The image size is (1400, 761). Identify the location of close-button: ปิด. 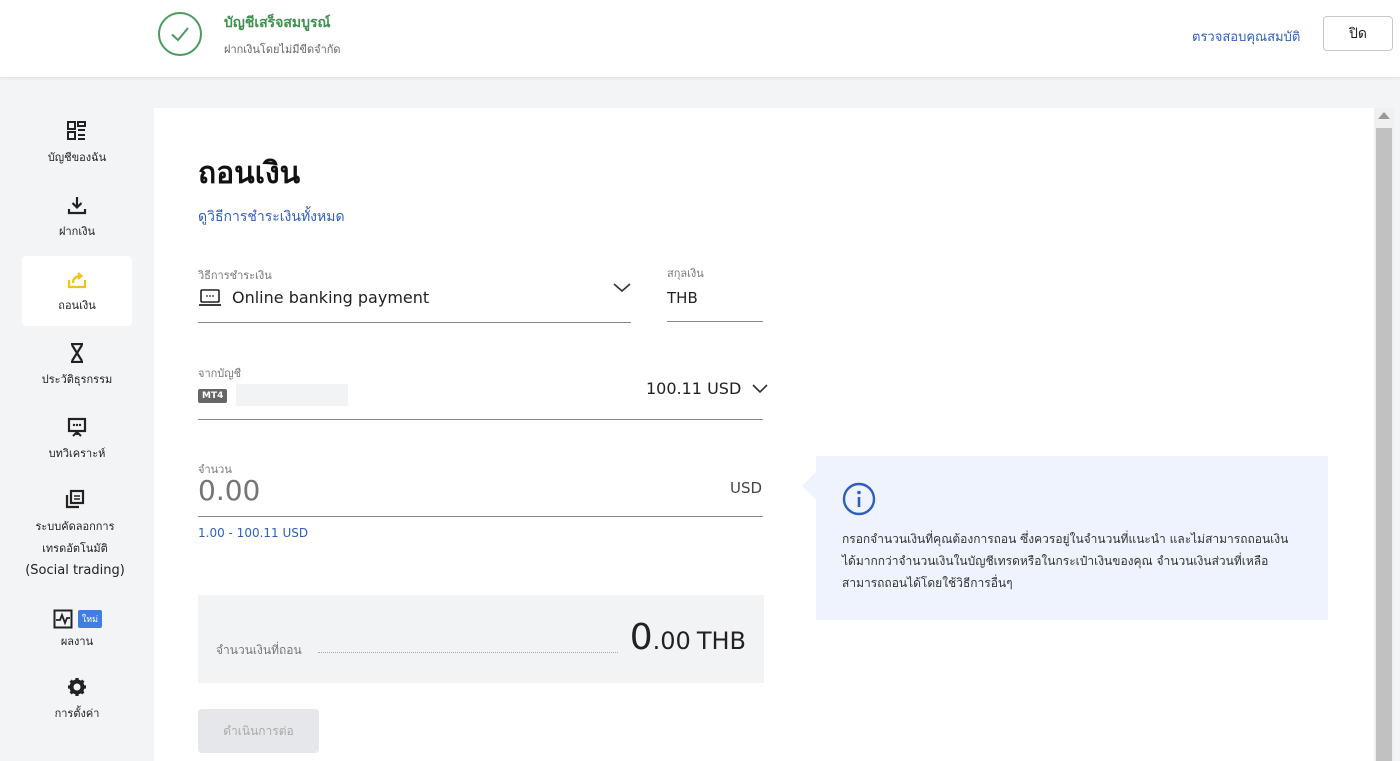
(1358, 33).